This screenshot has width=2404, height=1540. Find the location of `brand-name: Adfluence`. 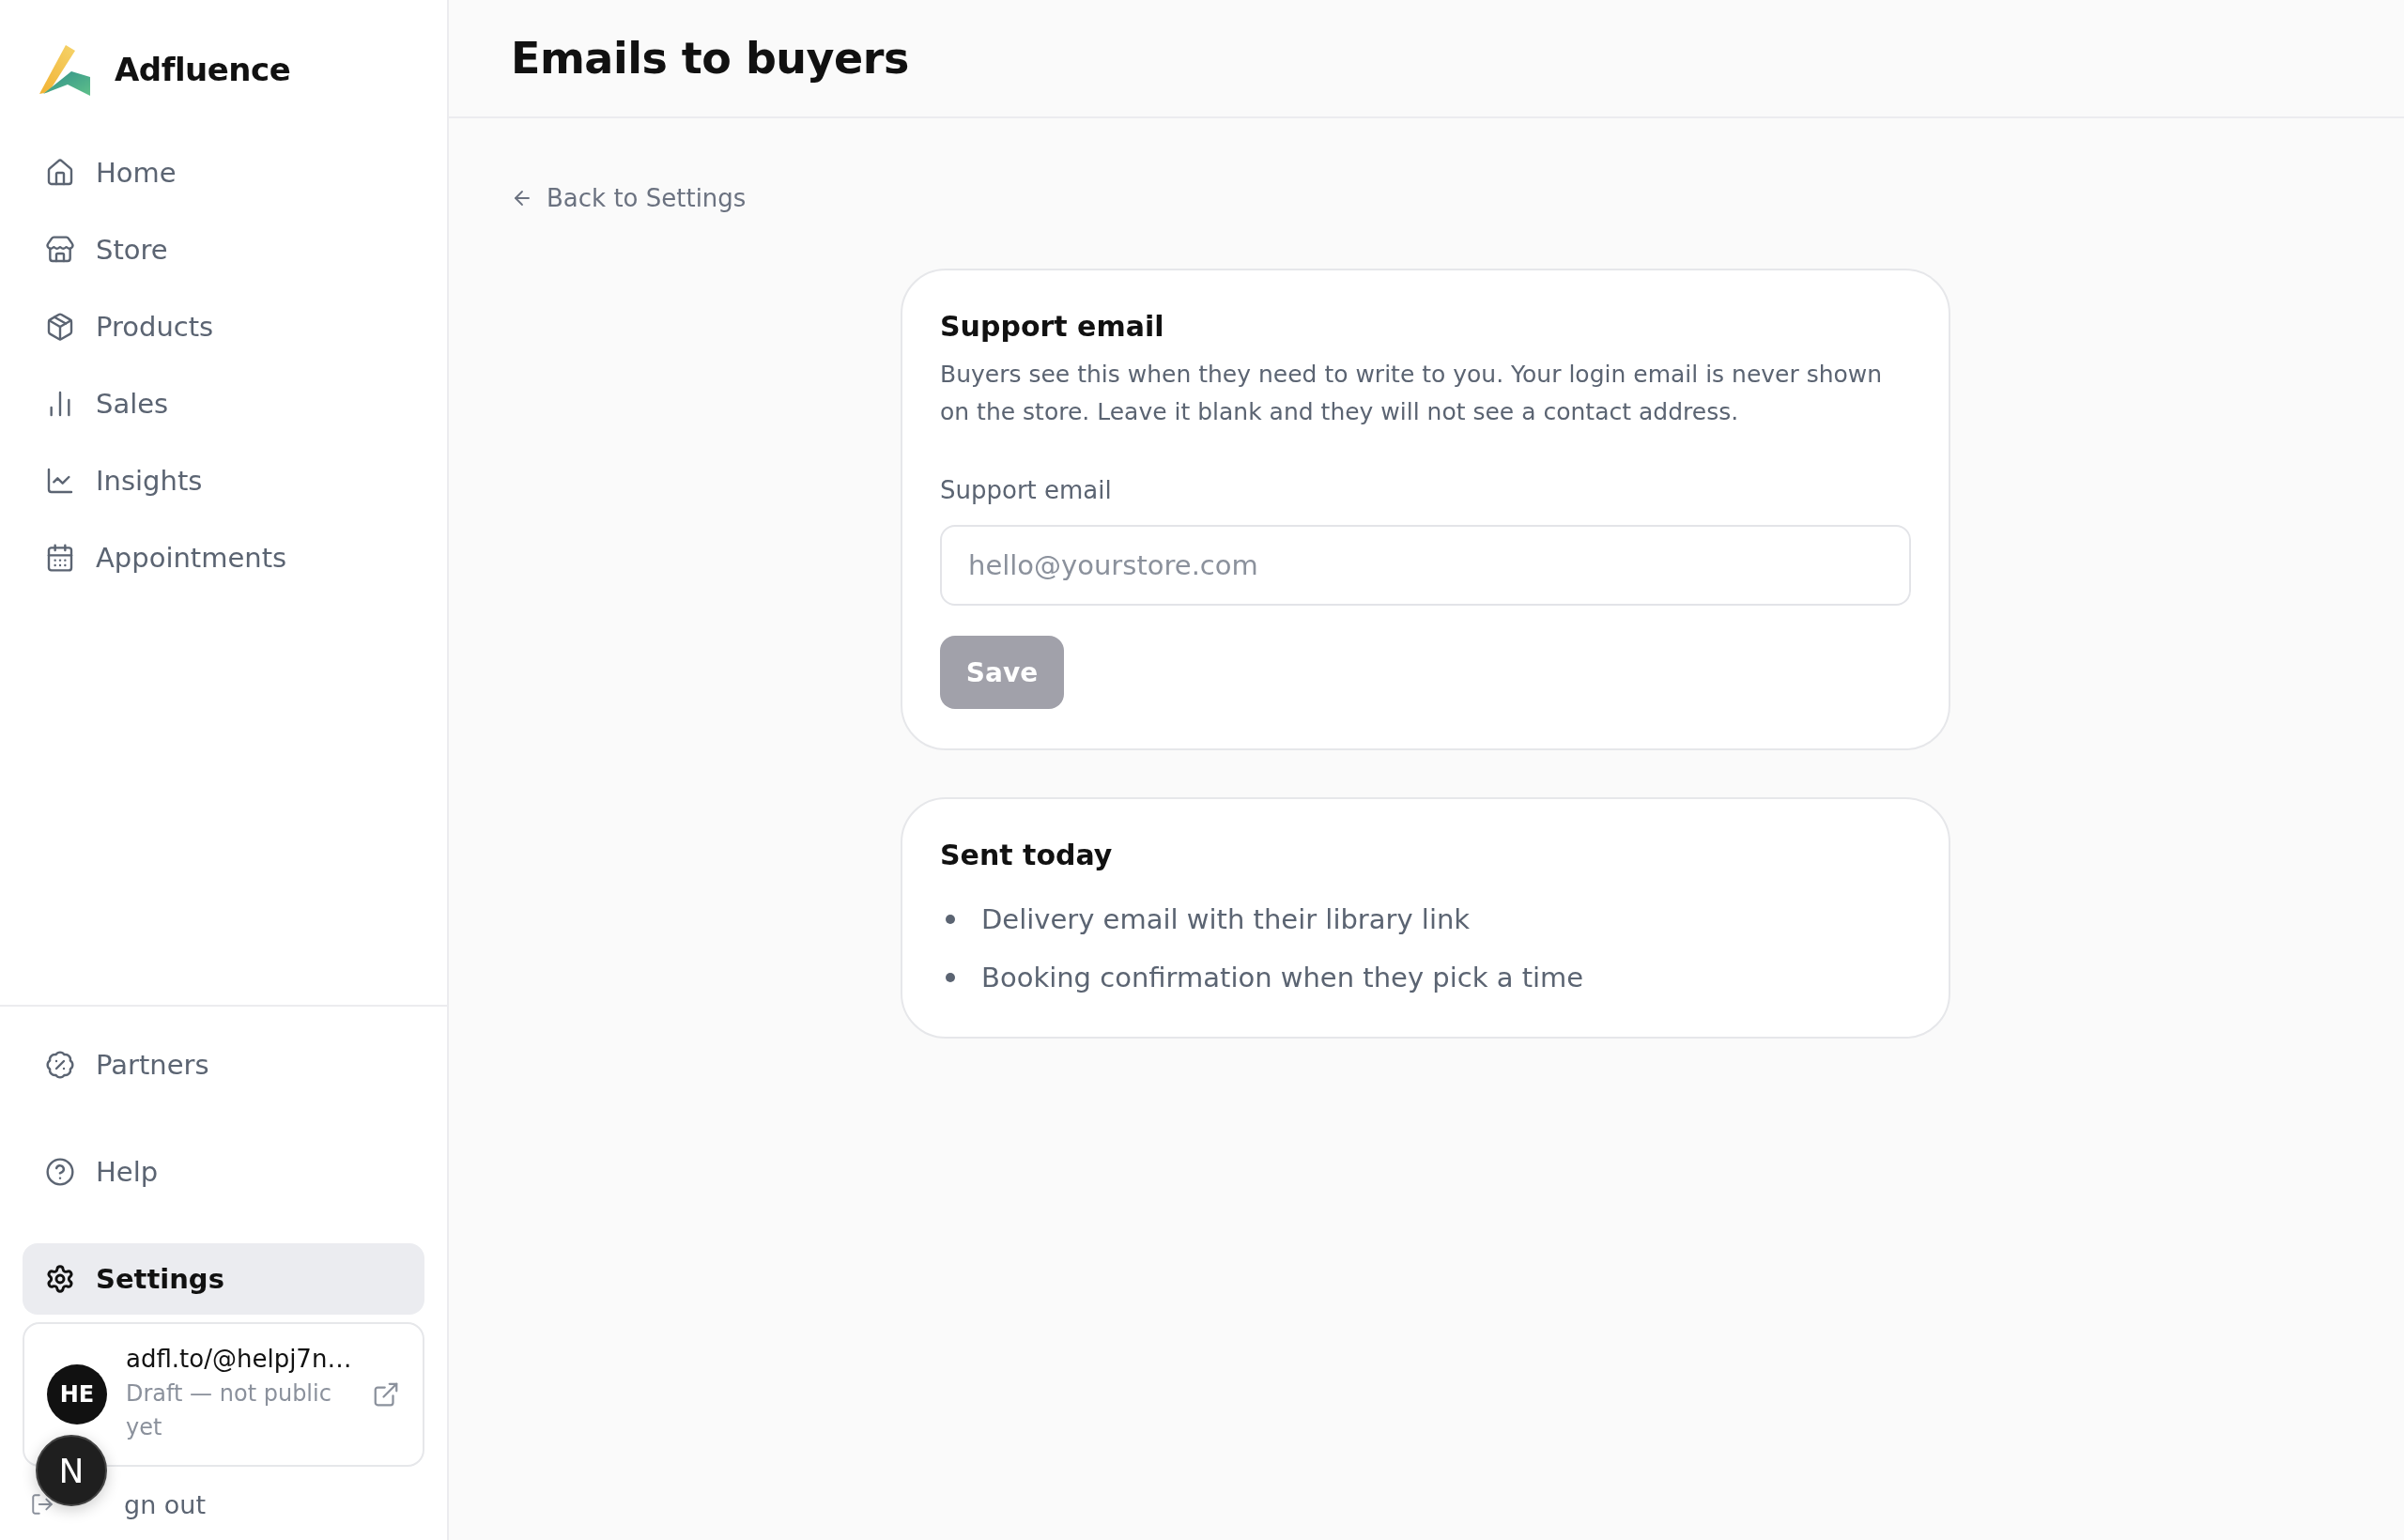

brand-name: Adfluence is located at coordinates (203, 69).